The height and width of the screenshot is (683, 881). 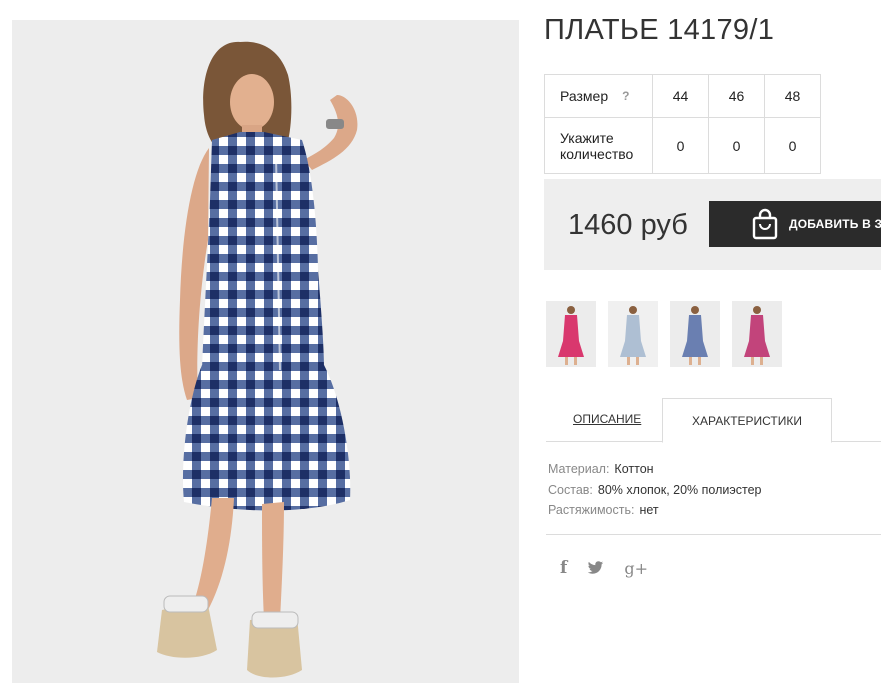 What do you see at coordinates (713, 534) in the screenshot?
I see `divider` at bounding box center [713, 534].